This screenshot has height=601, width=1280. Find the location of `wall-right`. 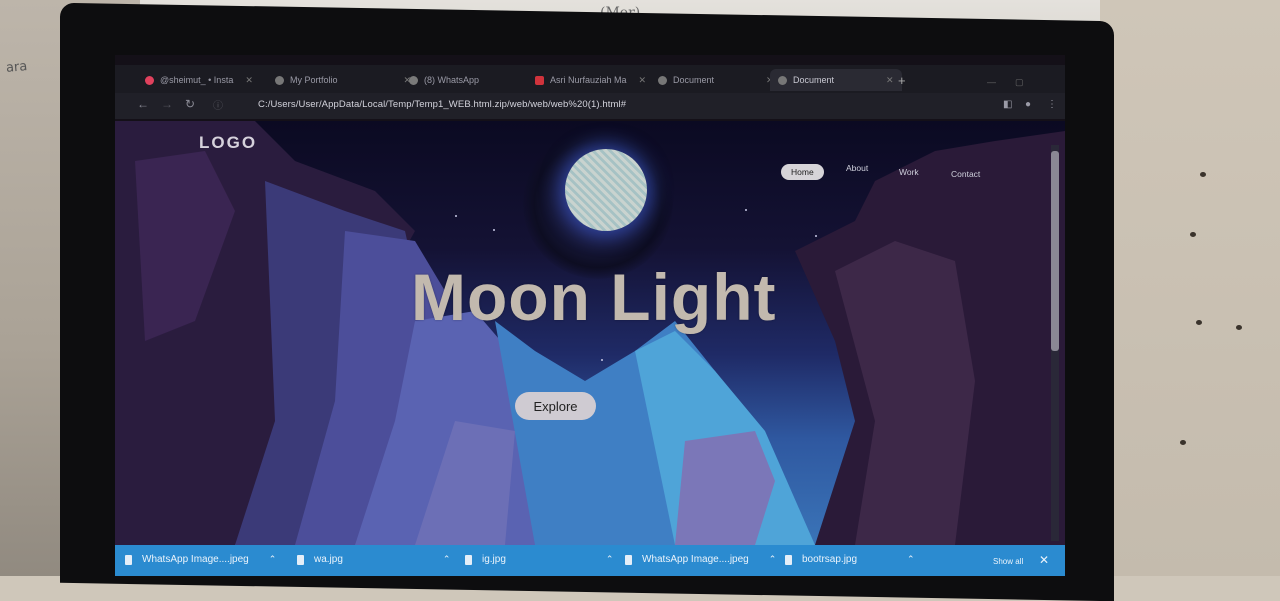

wall-right is located at coordinates (1190, 288).